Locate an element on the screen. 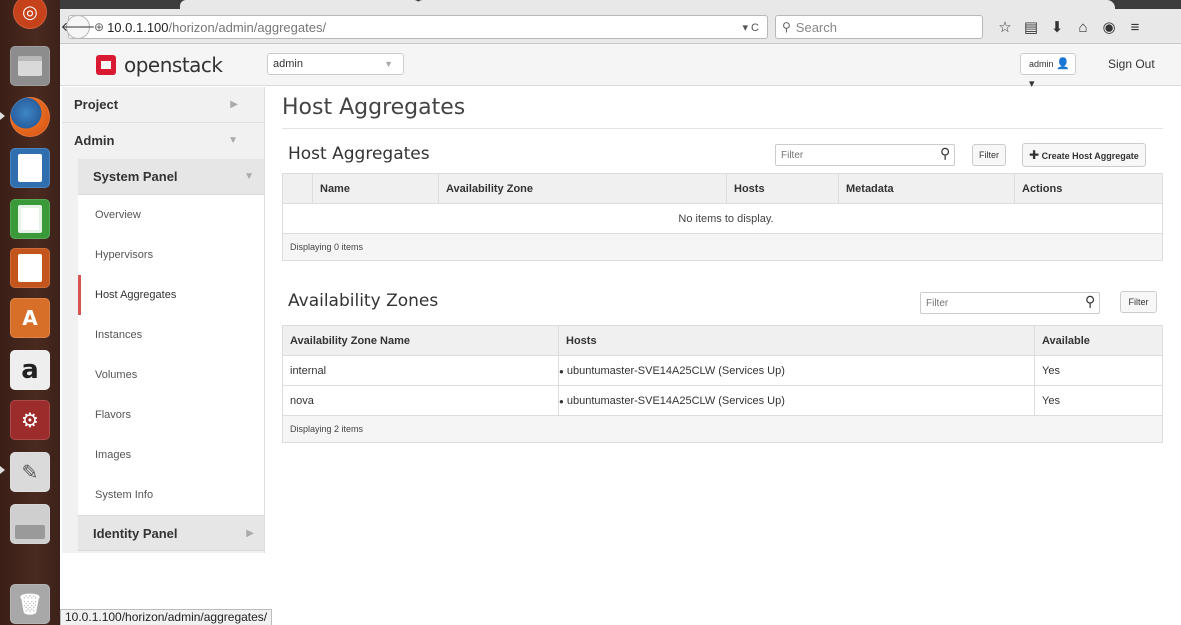  table-footer: Displaying 0 items is located at coordinates (722, 247).